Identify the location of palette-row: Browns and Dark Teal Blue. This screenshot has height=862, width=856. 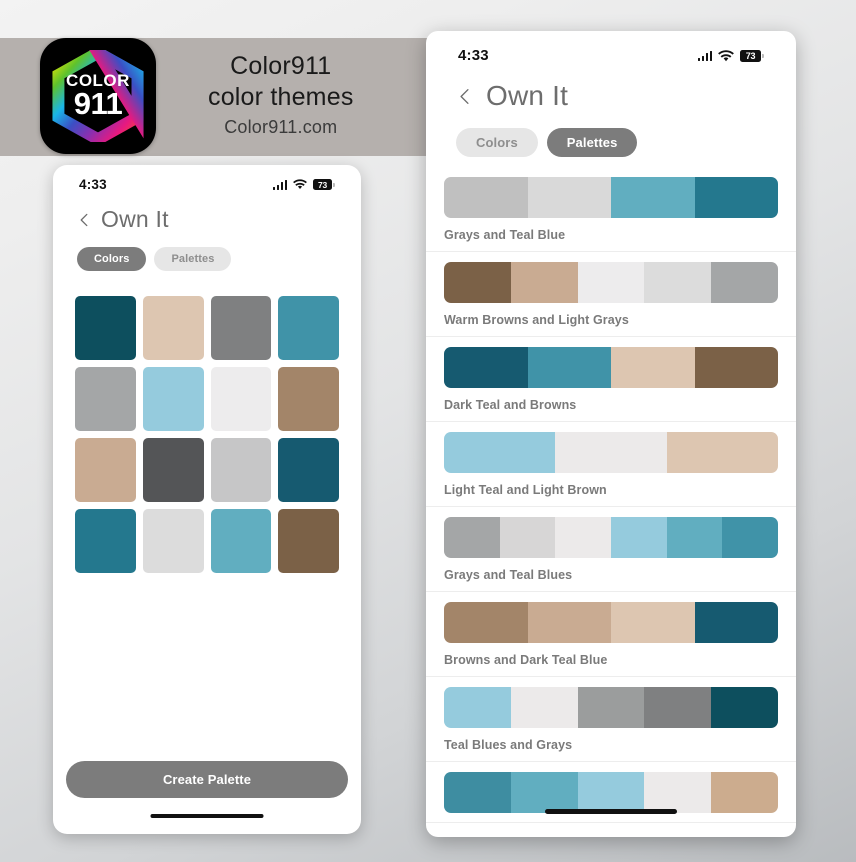
(611, 634).